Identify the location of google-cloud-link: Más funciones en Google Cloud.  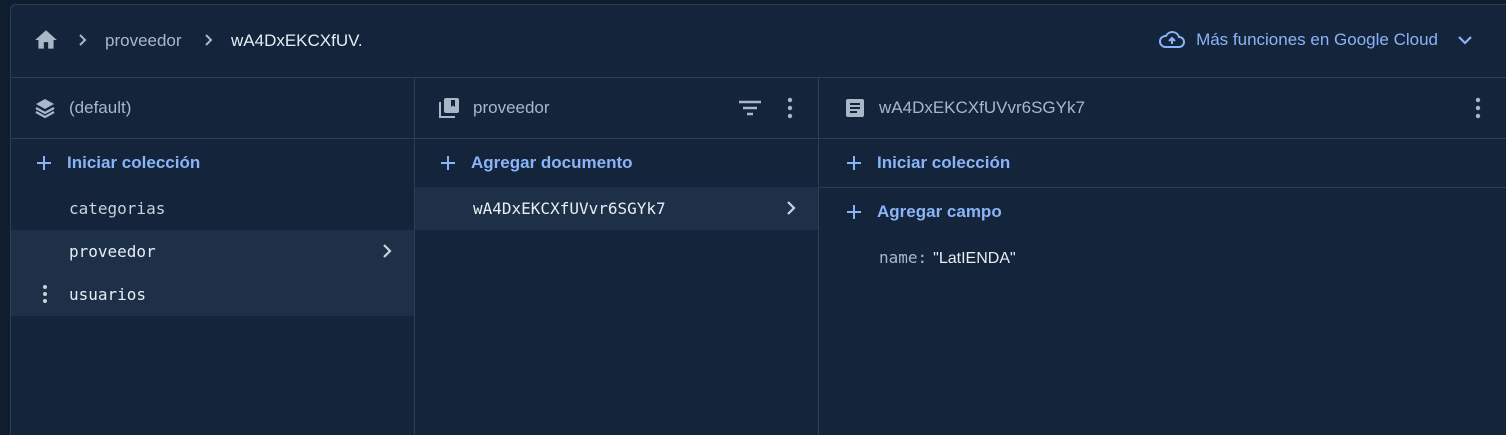
(1317, 40).